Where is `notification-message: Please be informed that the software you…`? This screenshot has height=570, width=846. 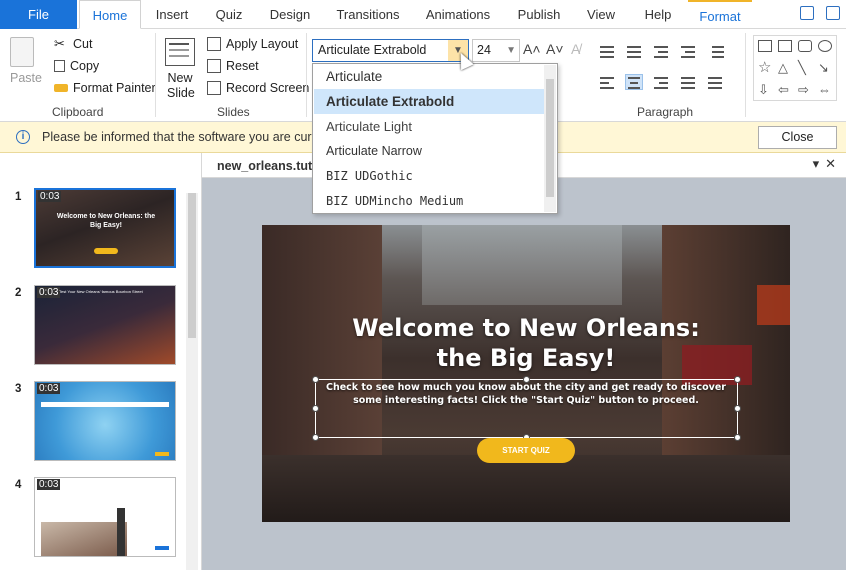
notification-message: Please be informed that the software you… is located at coordinates (186, 137).